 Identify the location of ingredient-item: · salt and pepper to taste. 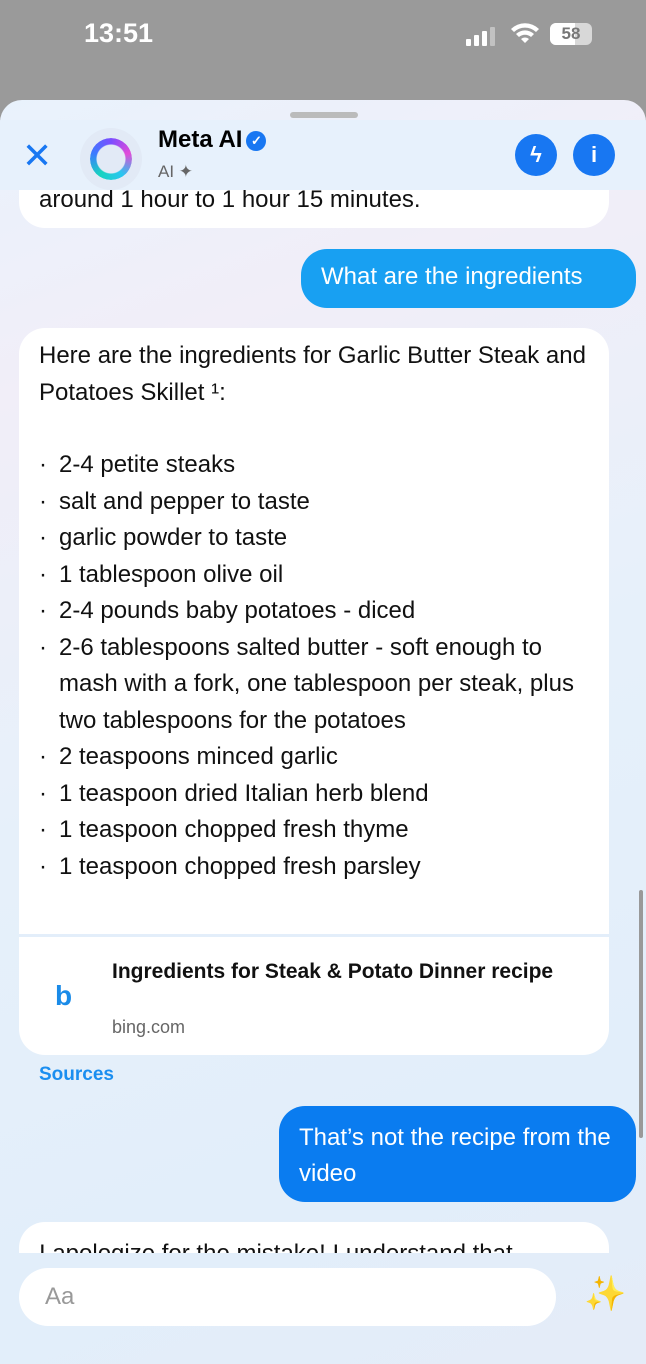
(314, 502).